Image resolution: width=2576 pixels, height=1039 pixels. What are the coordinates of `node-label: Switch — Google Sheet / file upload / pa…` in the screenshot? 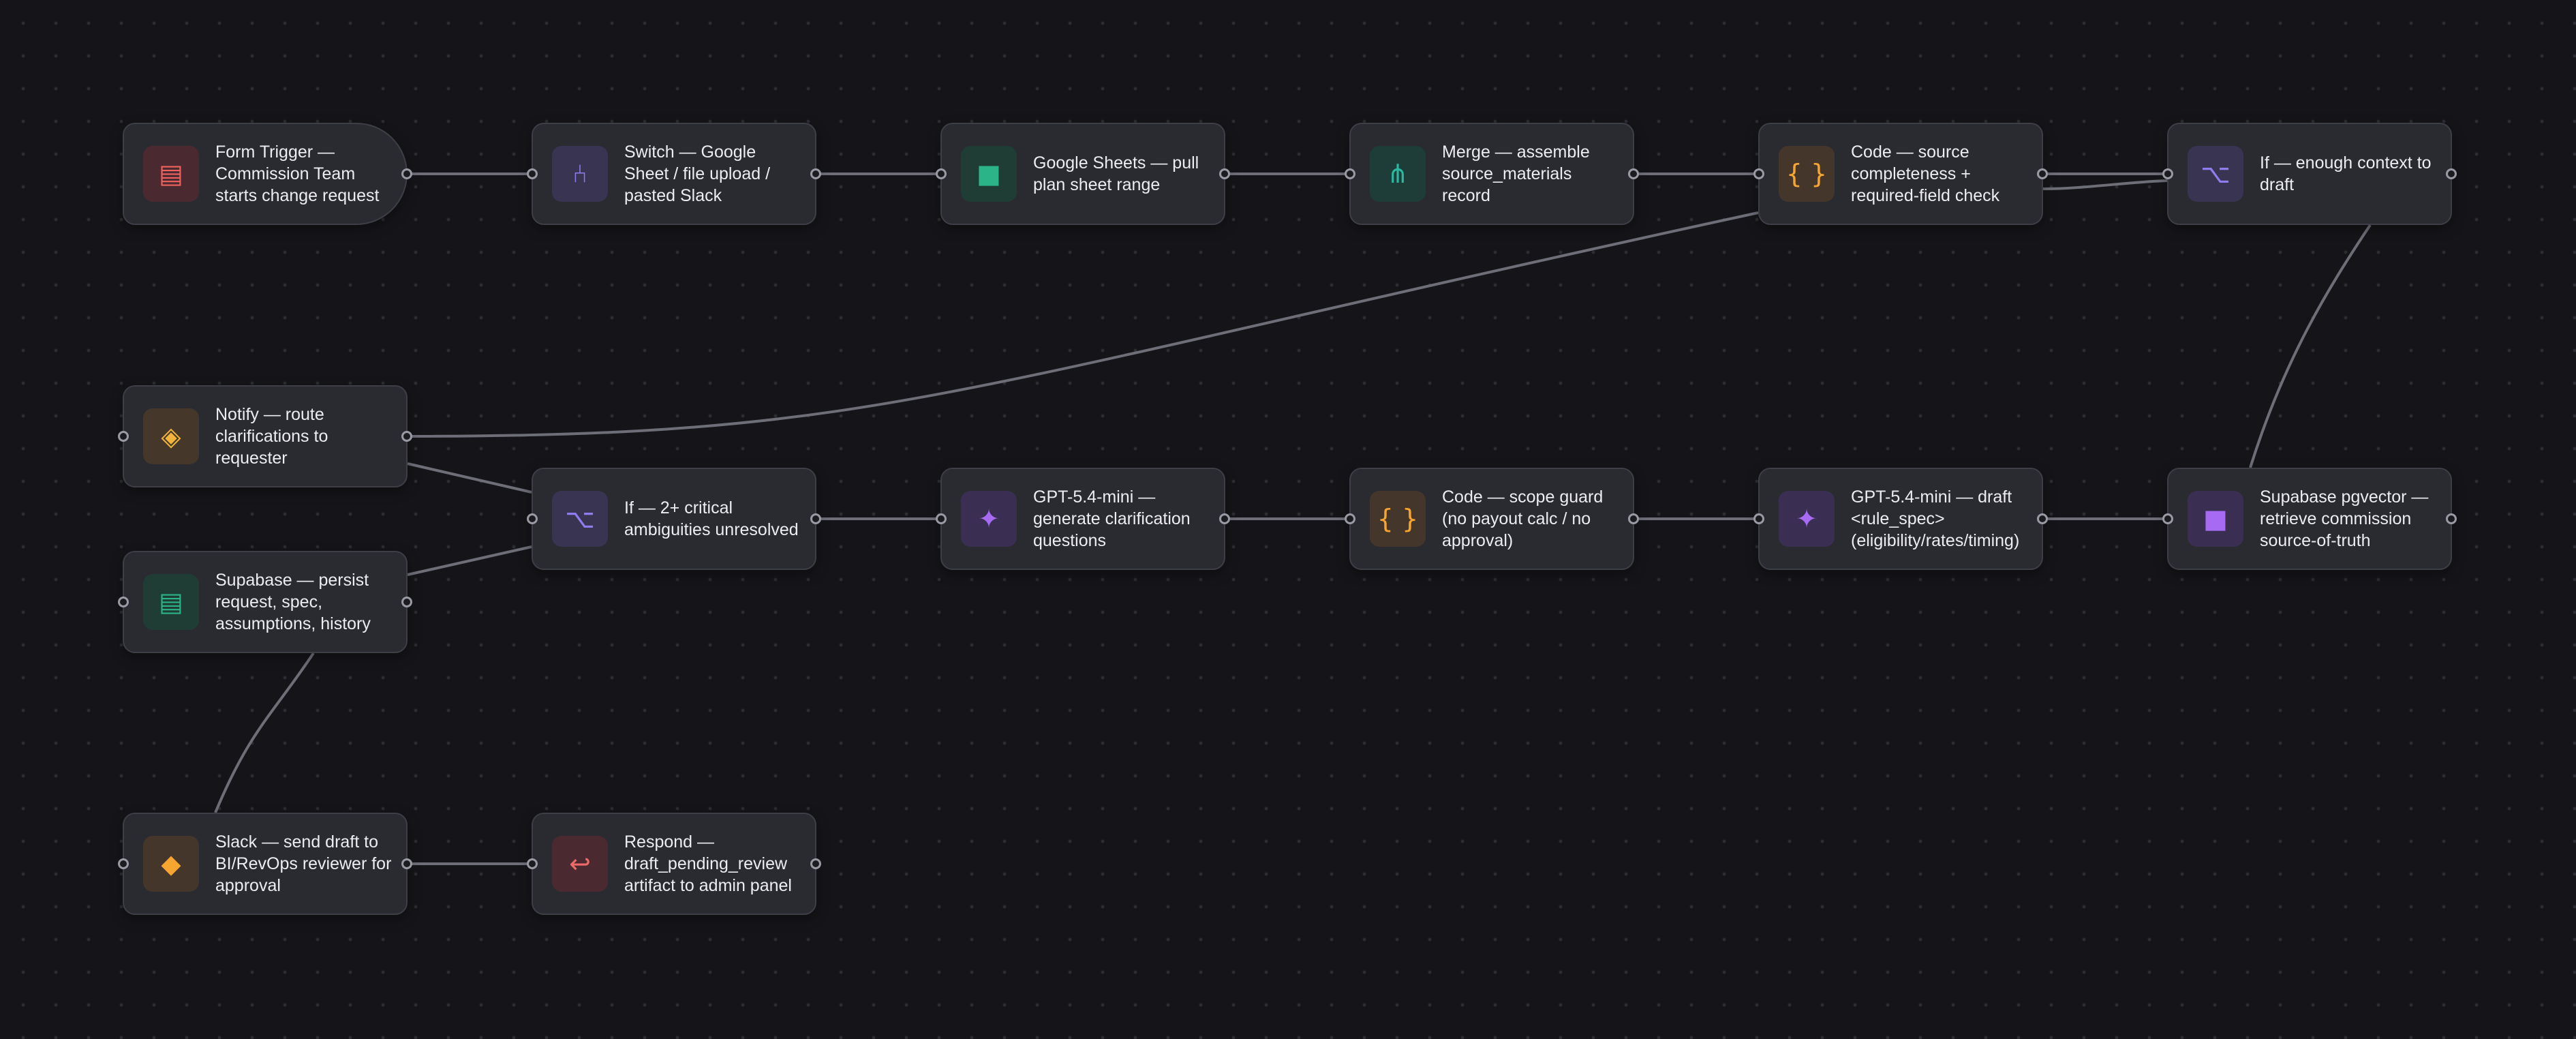 It's located at (697, 173).